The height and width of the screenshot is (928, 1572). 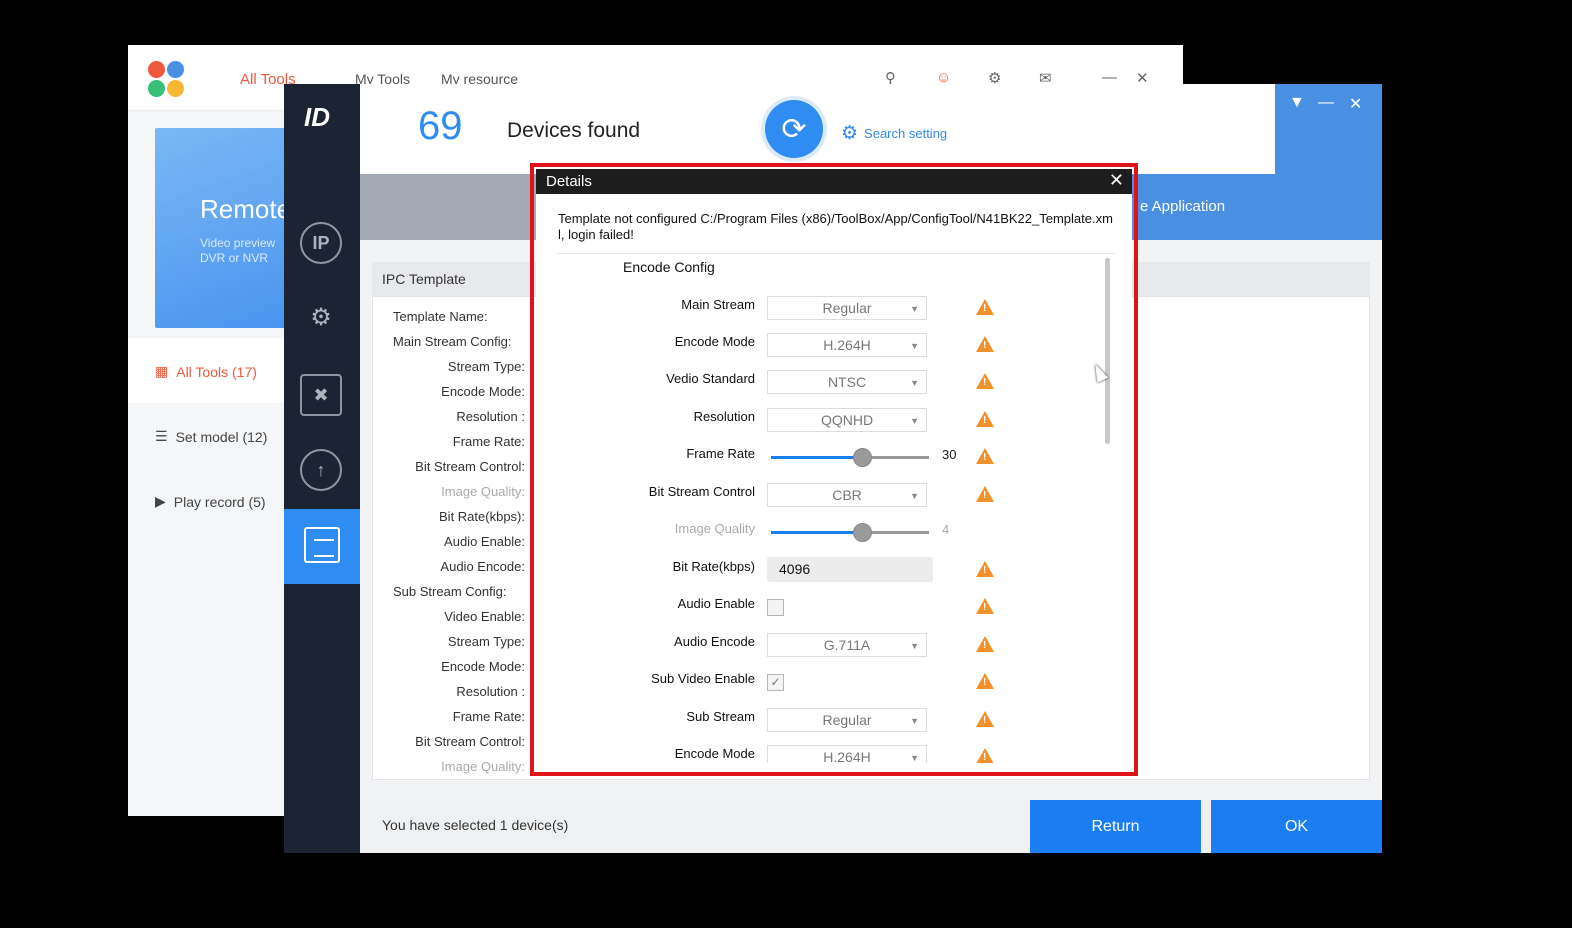 What do you see at coordinates (1326, 103) in the screenshot?
I see `minimize-icon: —` at bounding box center [1326, 103].